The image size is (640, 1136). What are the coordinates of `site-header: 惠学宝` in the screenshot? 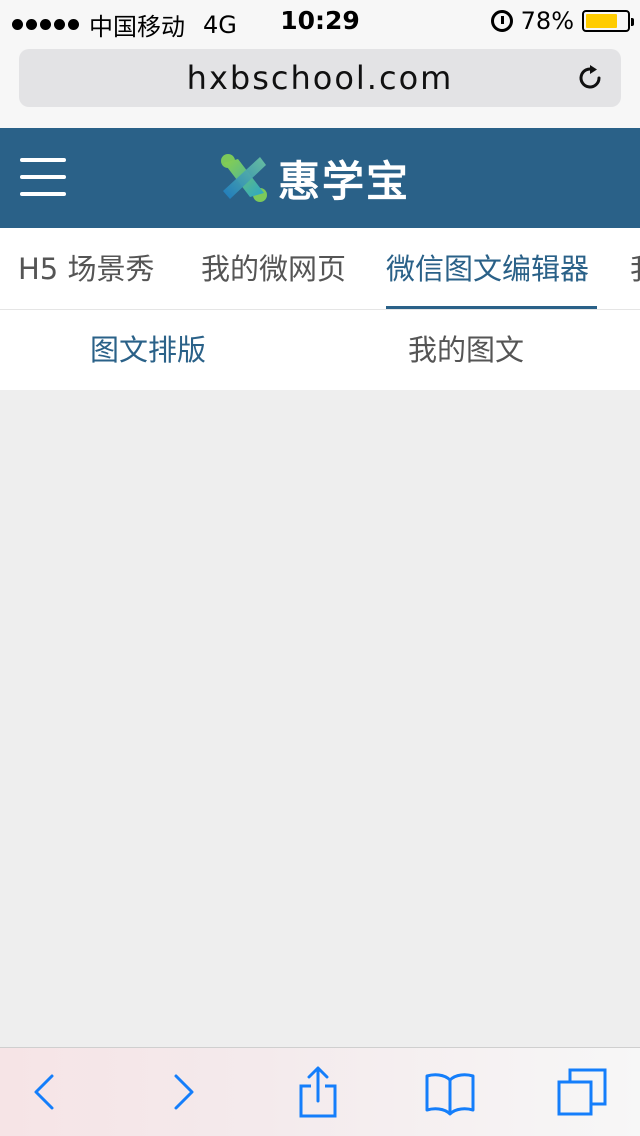 It's located at (320, 178).